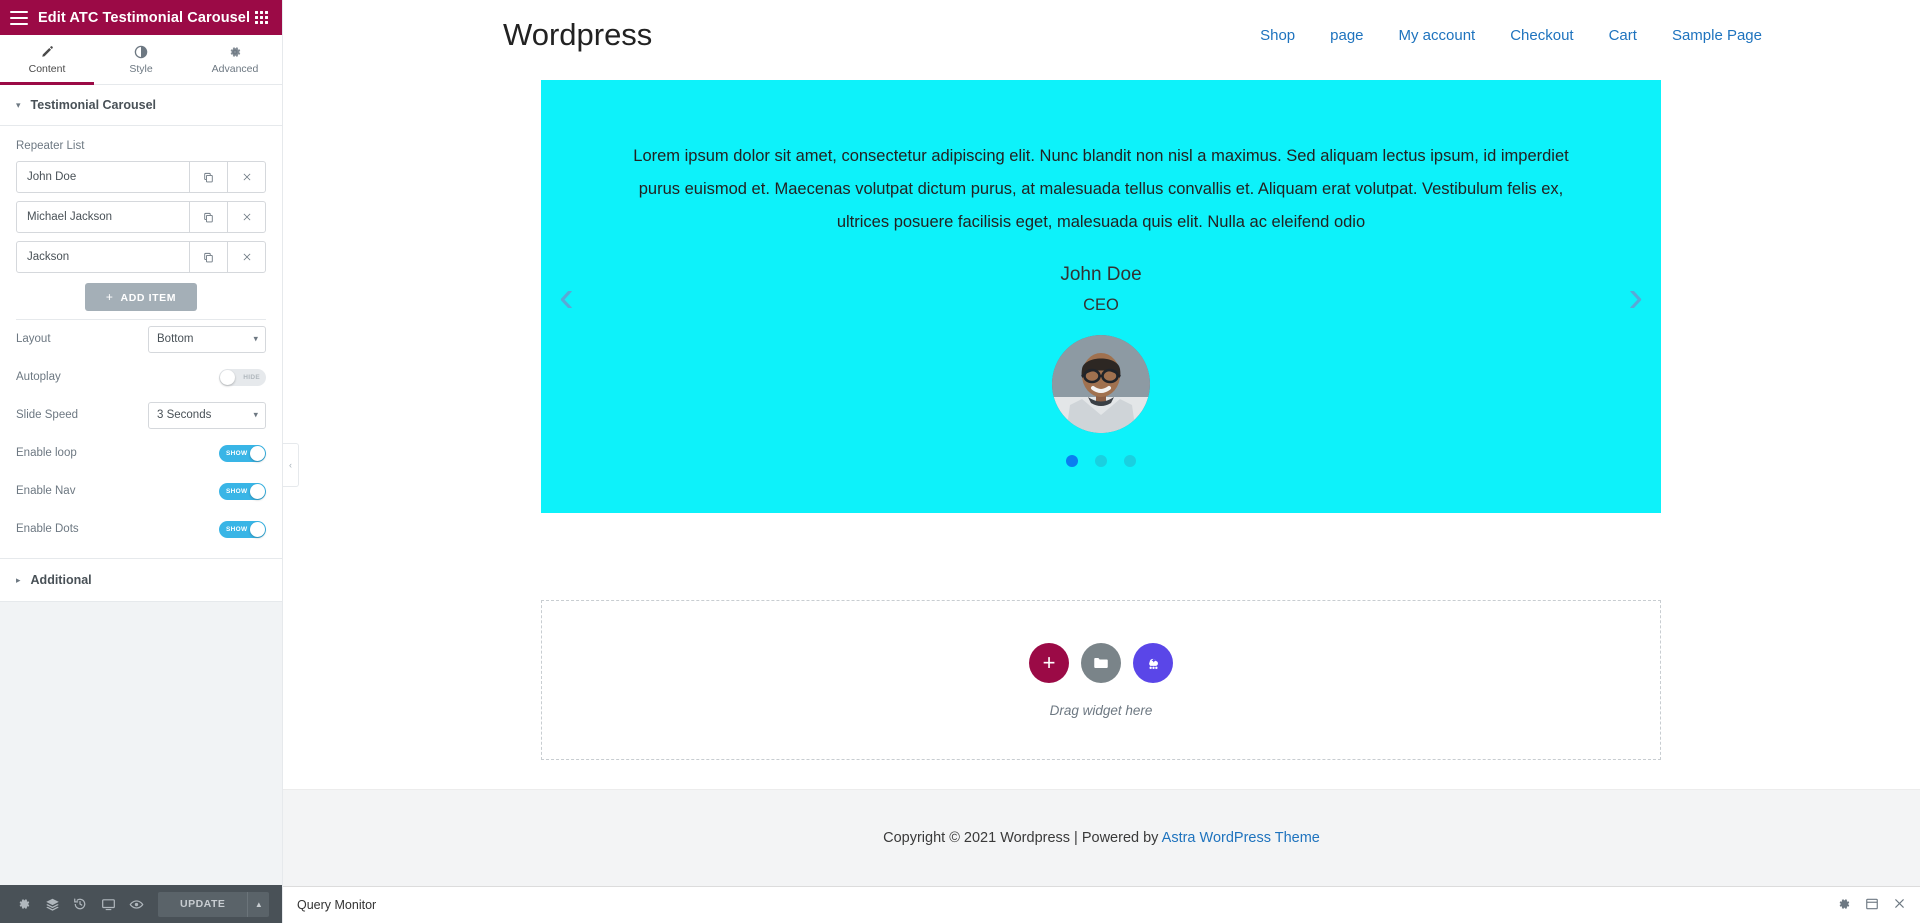  Describe the element at coordinates (103, 177) in the screenshot. I see `repeater-item-name: John Doe` at that location.